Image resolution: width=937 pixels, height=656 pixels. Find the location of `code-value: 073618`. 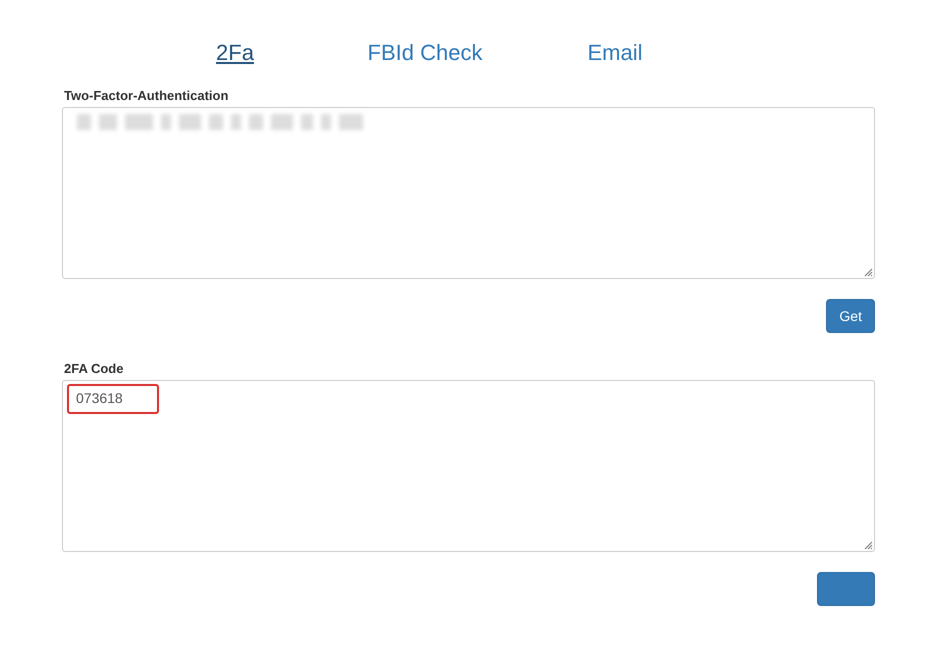

code-value: 073618 is located at coordinates (99, 398).